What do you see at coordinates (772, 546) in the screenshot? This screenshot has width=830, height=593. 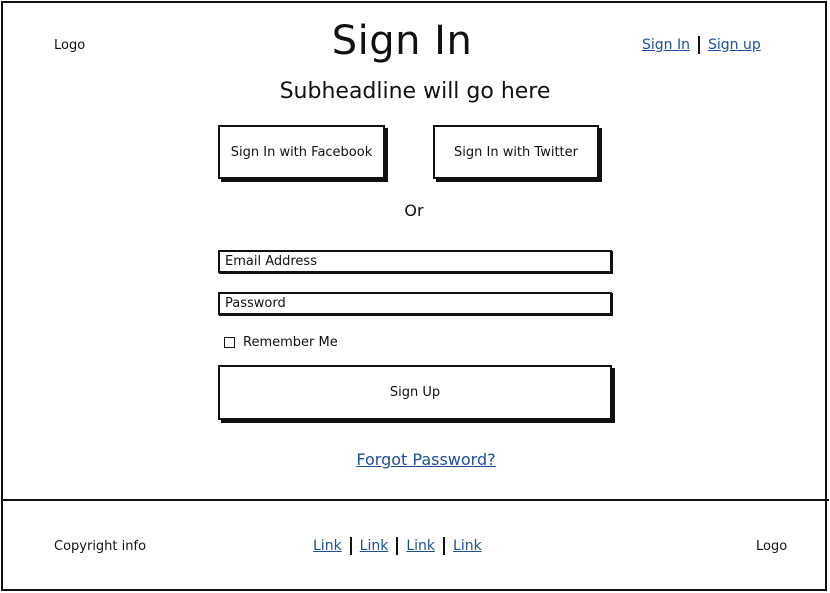 I see `footer-logo: Logo` at bounding box center [772, 546].